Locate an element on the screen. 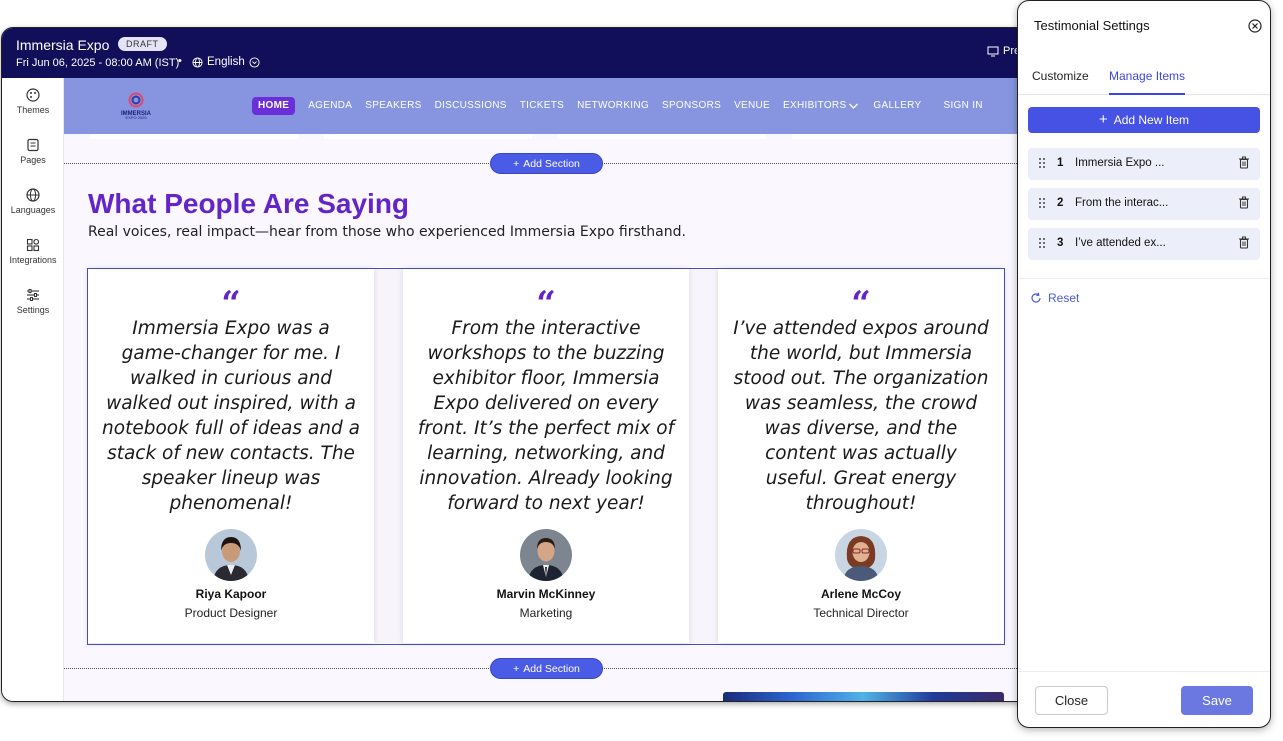 This screenshot has height=741, width=1283. close-button: Close is located at coordinates (1071, 700).